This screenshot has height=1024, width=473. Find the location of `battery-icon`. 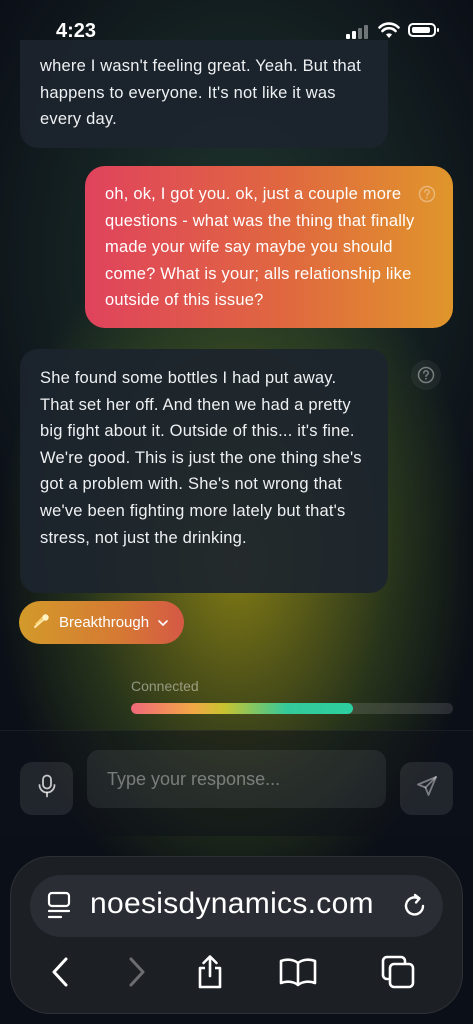

battery-icon is located at coordinates (423, 30).